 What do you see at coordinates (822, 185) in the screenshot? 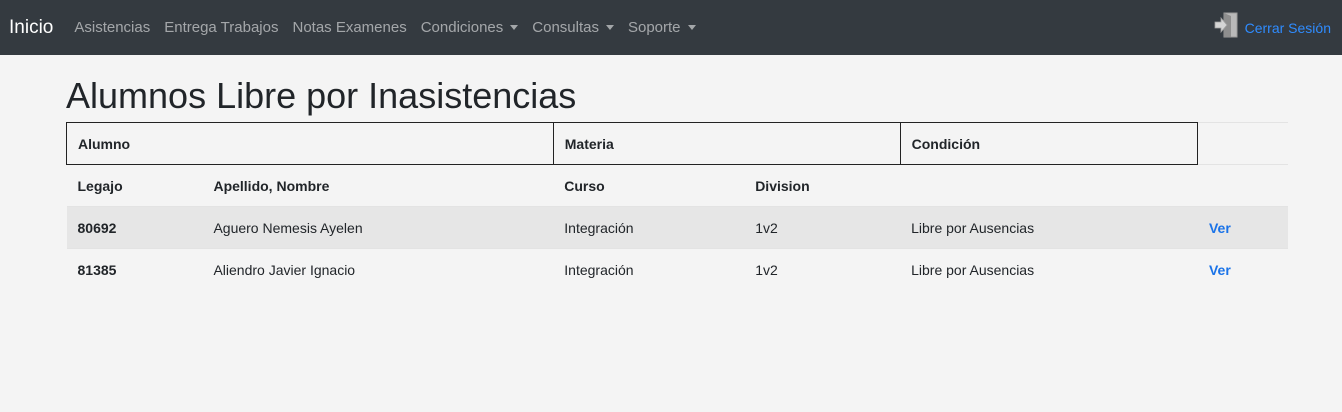
I see `column-header-division: Division` at bounding box center [822, 185].